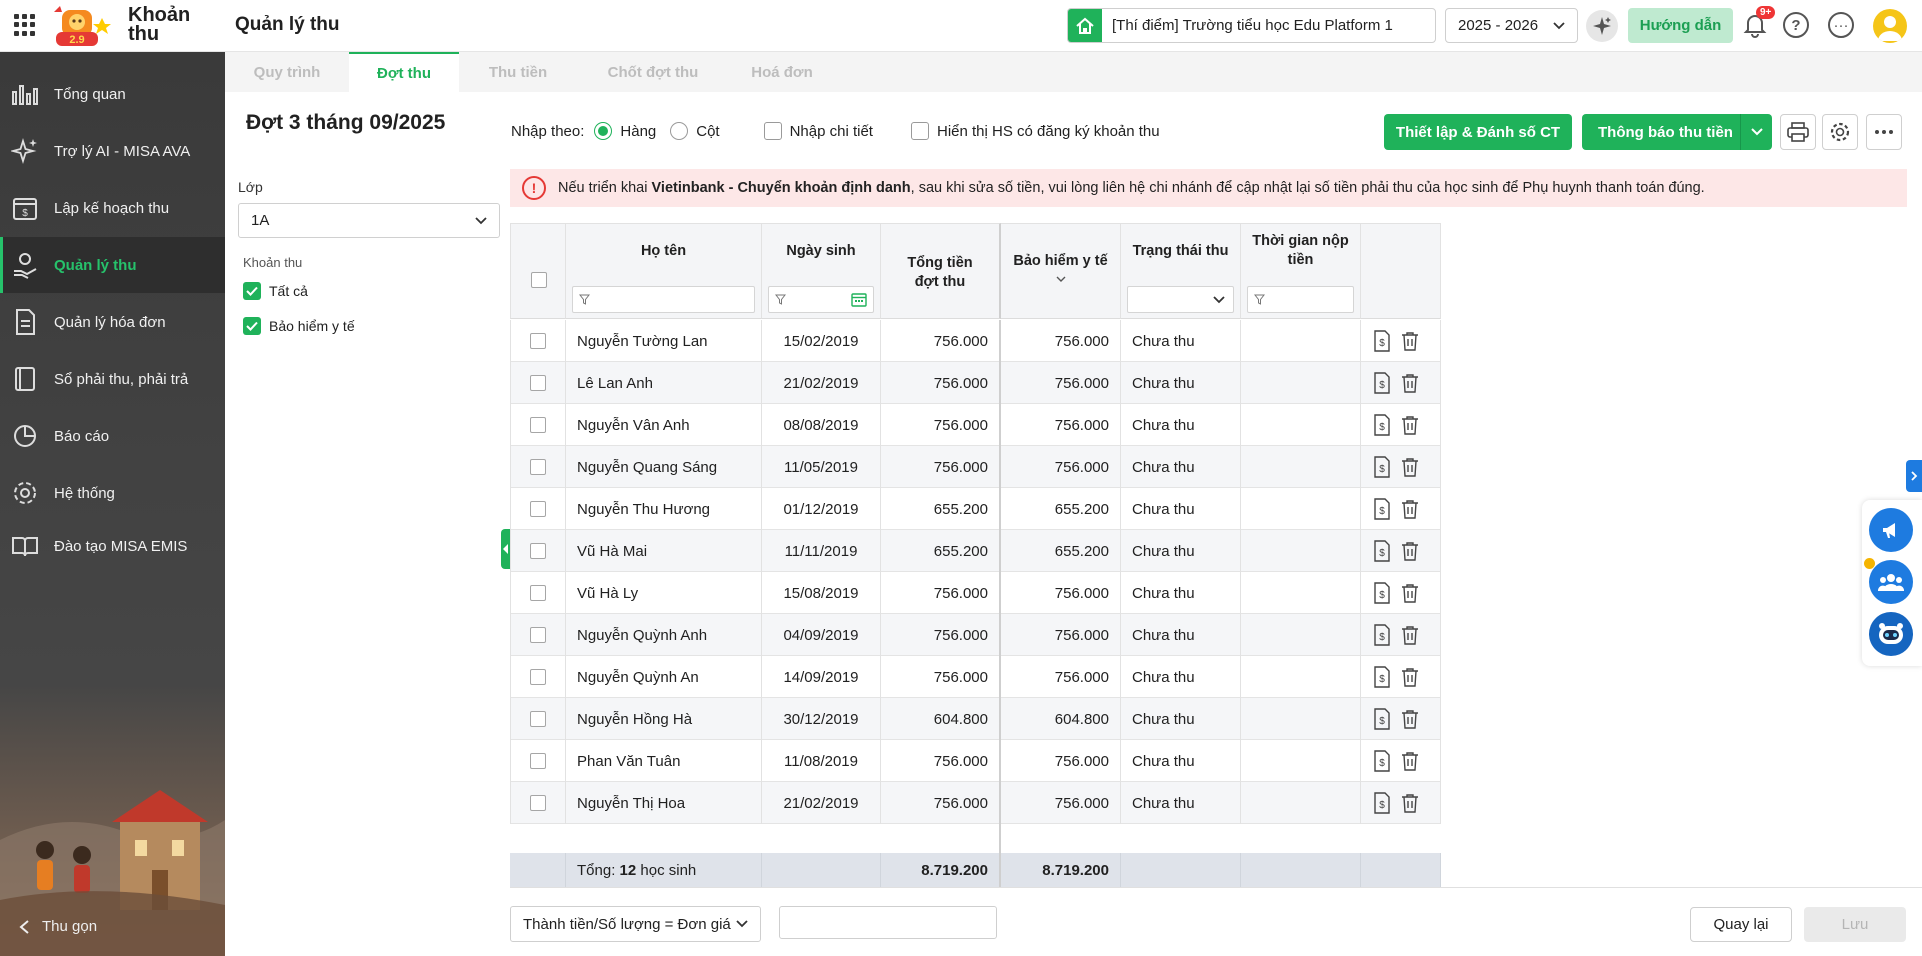 Image resolution: width=1922 pixels, height=956 pixels. I want to click on help-circle-icon: ?, so click(1796, 25).